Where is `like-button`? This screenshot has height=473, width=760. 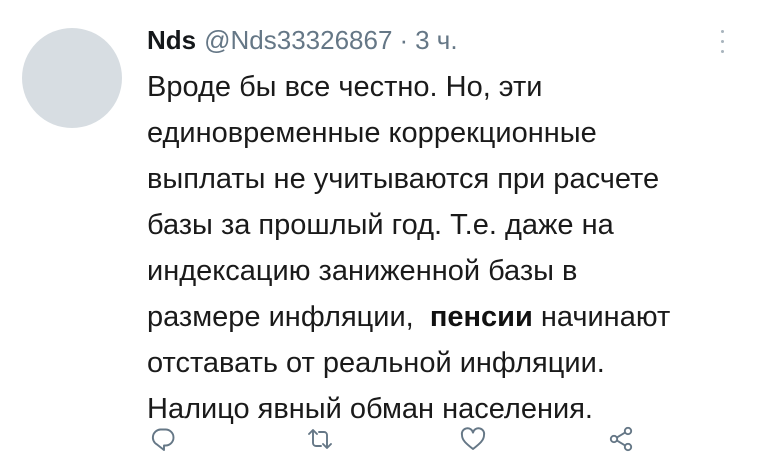 like-button is located at coordinates (473, 439).